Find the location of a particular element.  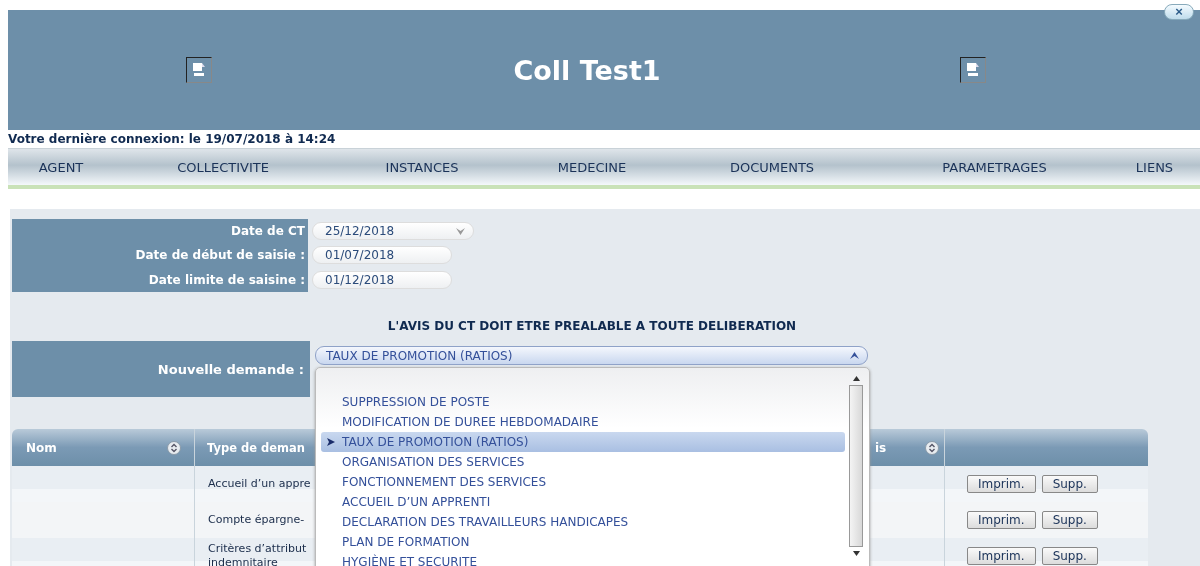

nav-link: DOCUMENTS is located at coordinates (772, 167).